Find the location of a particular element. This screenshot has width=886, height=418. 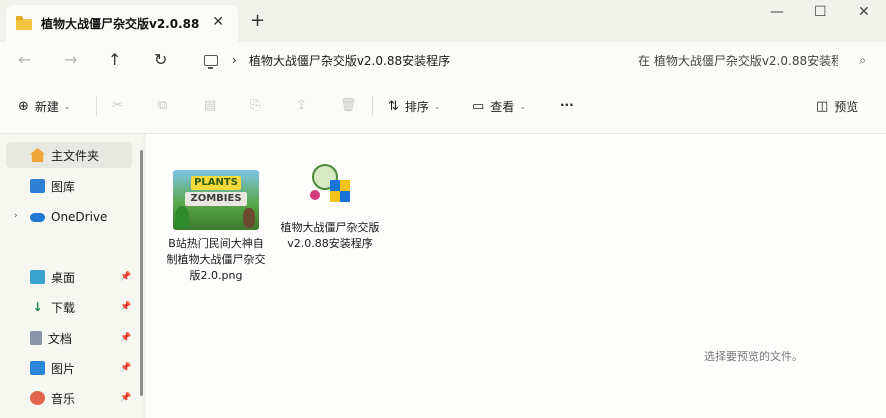

title-bar: 植物大战僵尸杂交版v2.0.88安装程序 ✕ + — ☐ ✕ is located at coordinates (443, 21).